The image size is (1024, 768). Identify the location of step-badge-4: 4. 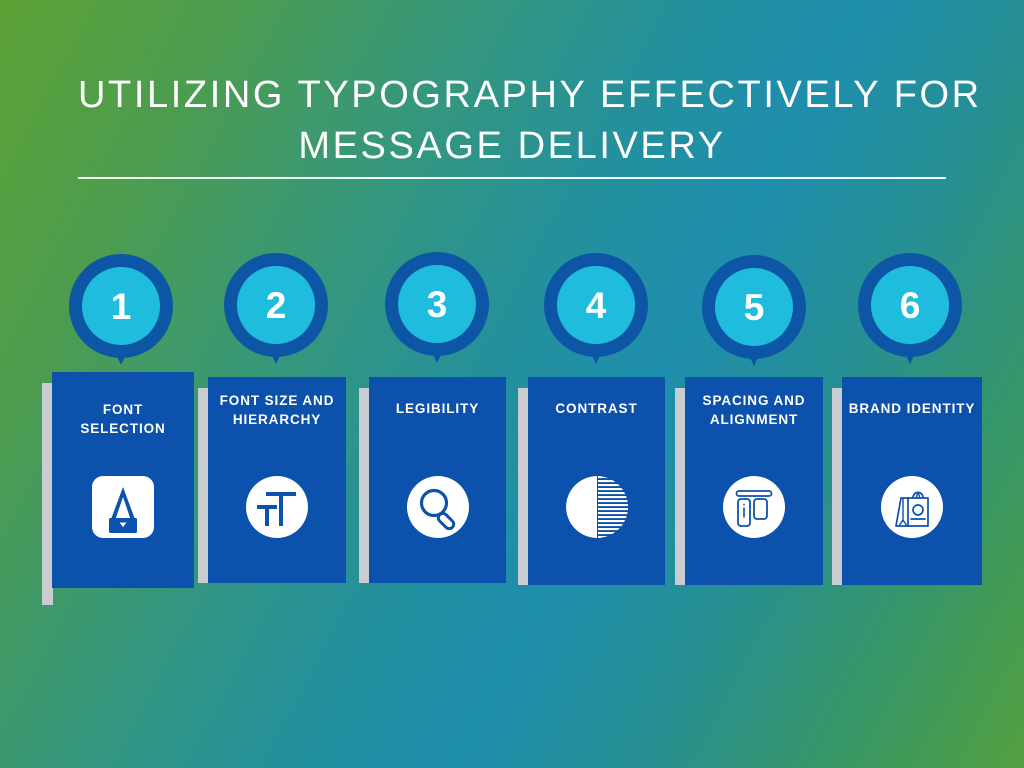
(596, 308).